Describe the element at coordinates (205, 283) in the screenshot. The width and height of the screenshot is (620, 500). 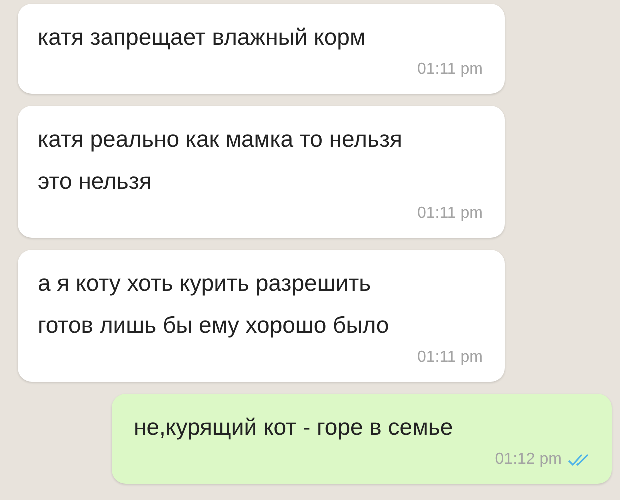
I see `message-text: а я коту хоть курить разрешить` at that location.